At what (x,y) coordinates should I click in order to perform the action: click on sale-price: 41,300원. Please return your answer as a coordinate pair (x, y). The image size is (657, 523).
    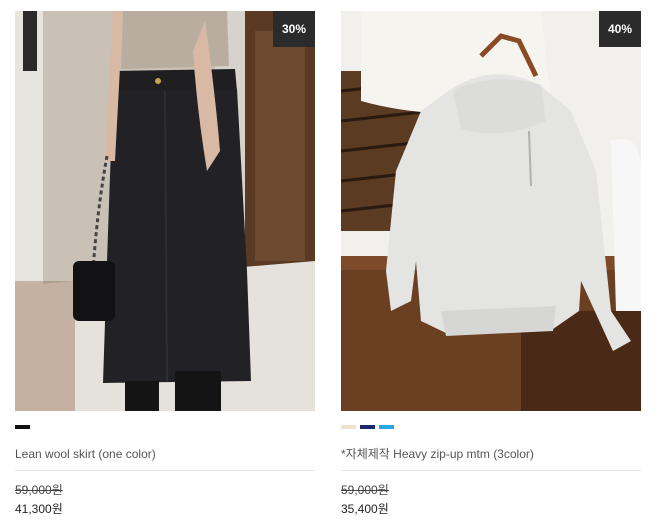
    Looking at the image, I should click on (39, 509).